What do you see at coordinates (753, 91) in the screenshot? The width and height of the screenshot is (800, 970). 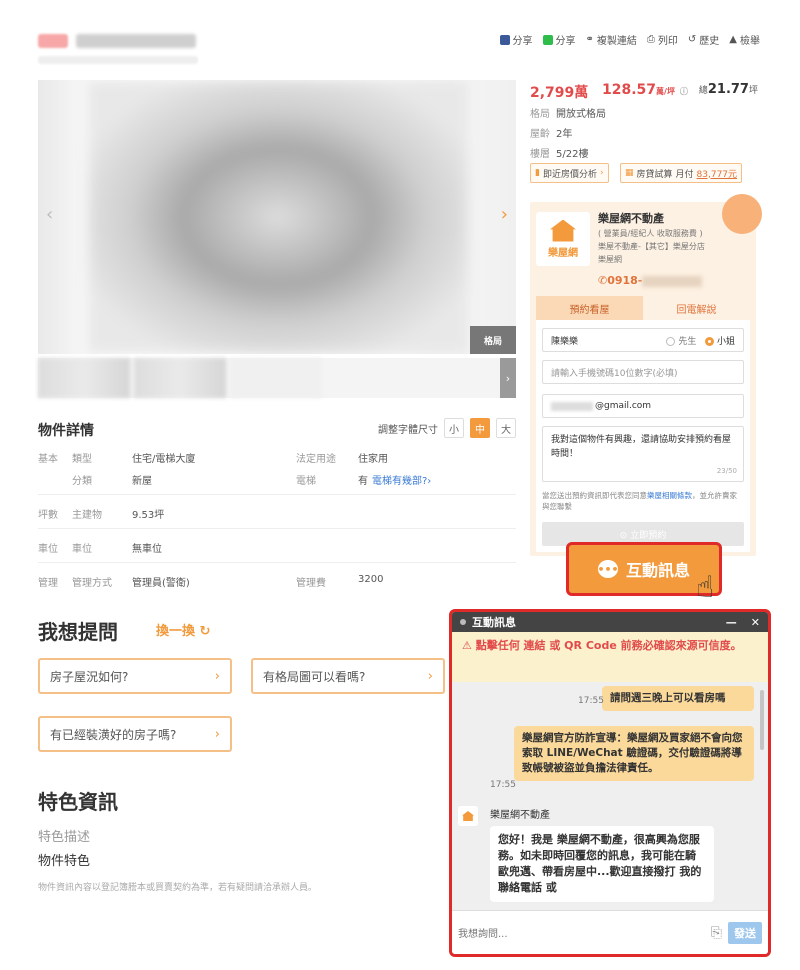 I see `area-unit: 坪` at bounding box center [753, 91].